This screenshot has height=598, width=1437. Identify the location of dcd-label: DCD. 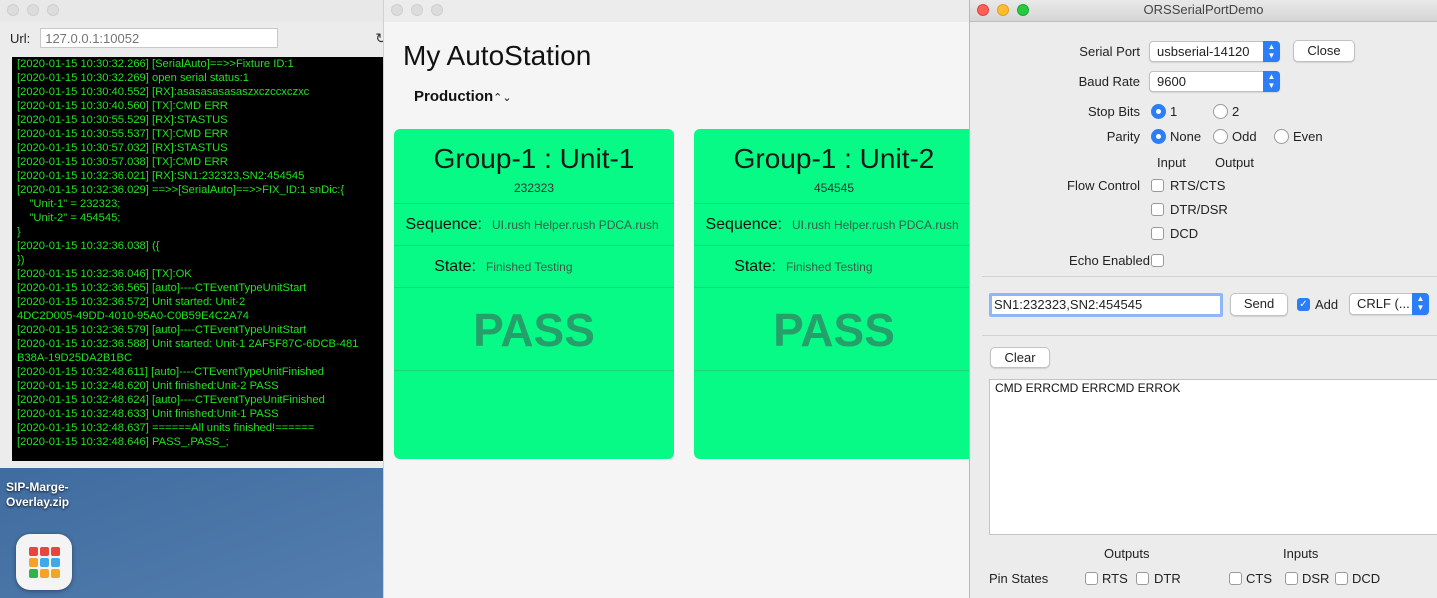
(1184, 233).